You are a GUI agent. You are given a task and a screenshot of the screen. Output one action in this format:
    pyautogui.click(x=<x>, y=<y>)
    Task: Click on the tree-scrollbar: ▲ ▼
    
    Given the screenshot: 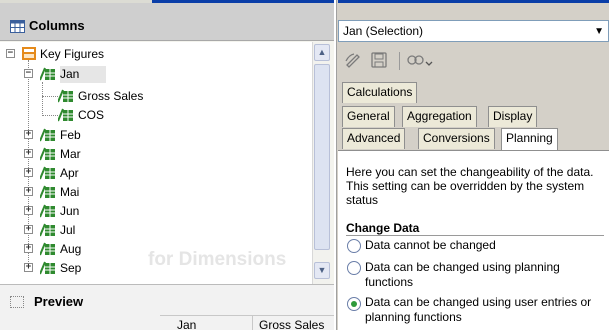 What is the action you would take?
    pyautogui.click(x=321, y=163)
    